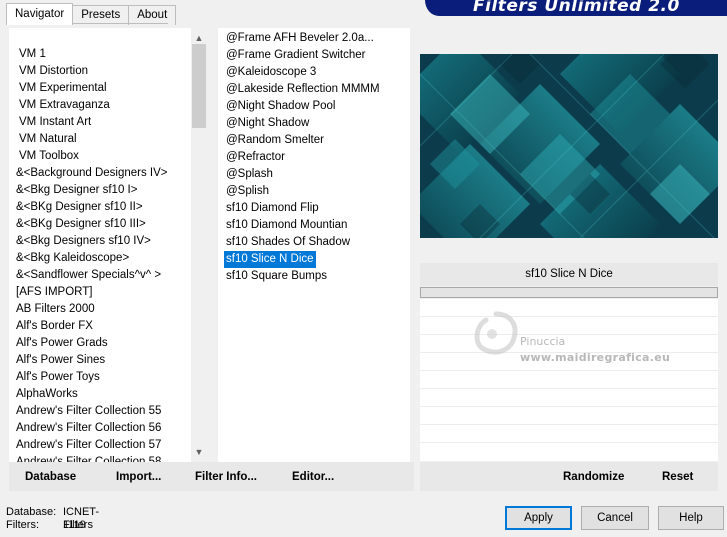 This screenshot has width=727, height=537. I want to click on category-item: VM Distortion, so click(53, 71).